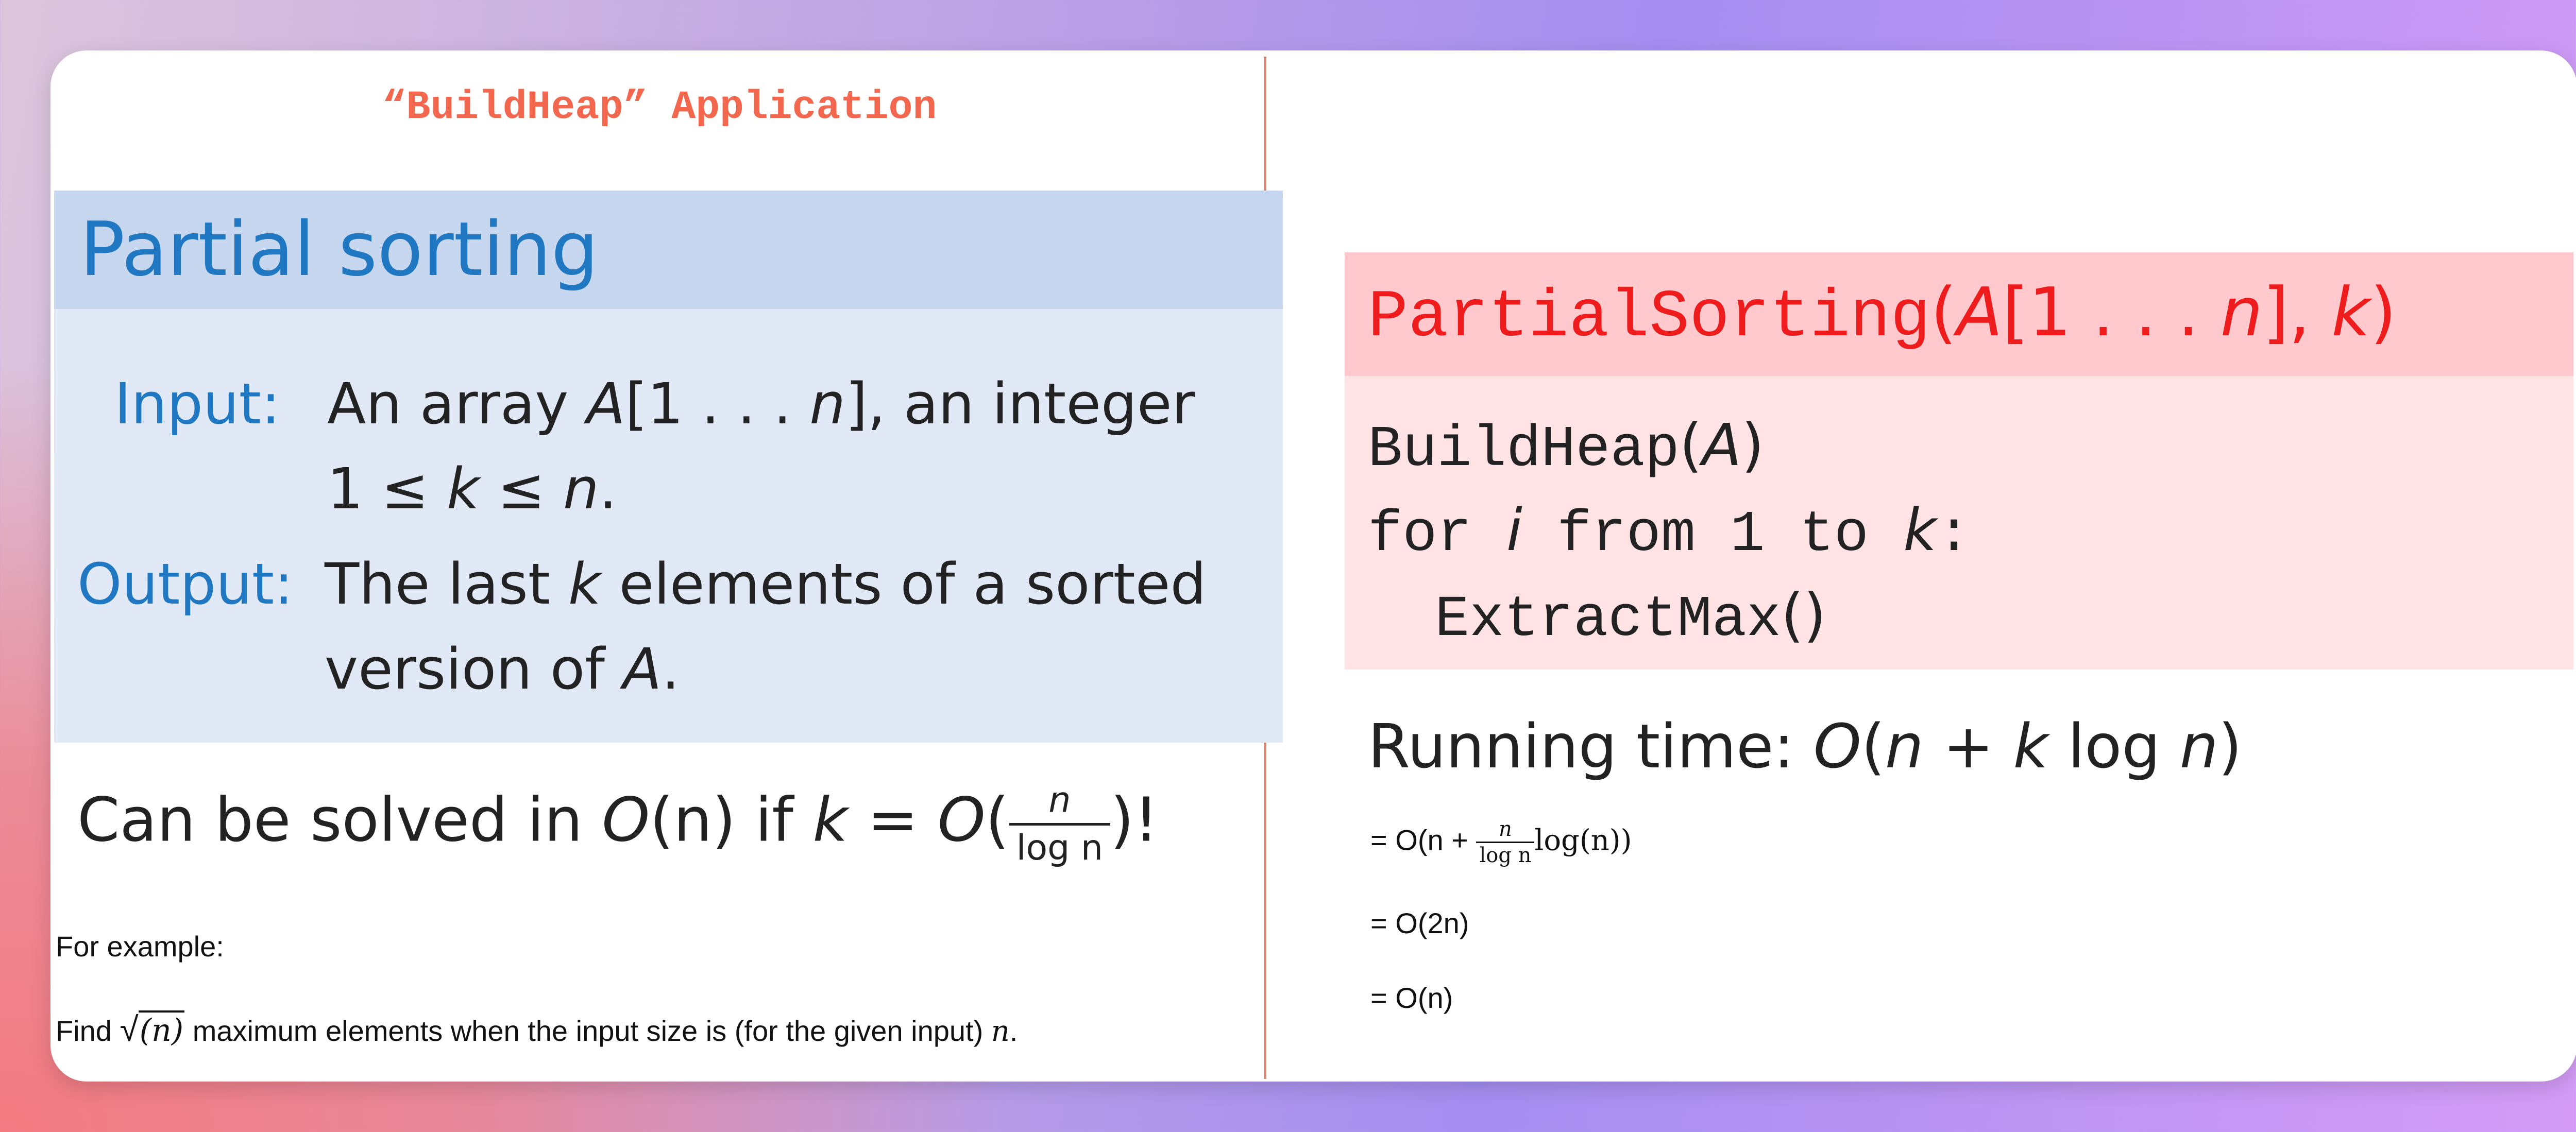 This screenshot has height=1132, width=2576. What do you see at coordinates (774, 820) in the screenshot?
I see `solve-if: if` at bounding box center [774, 820].